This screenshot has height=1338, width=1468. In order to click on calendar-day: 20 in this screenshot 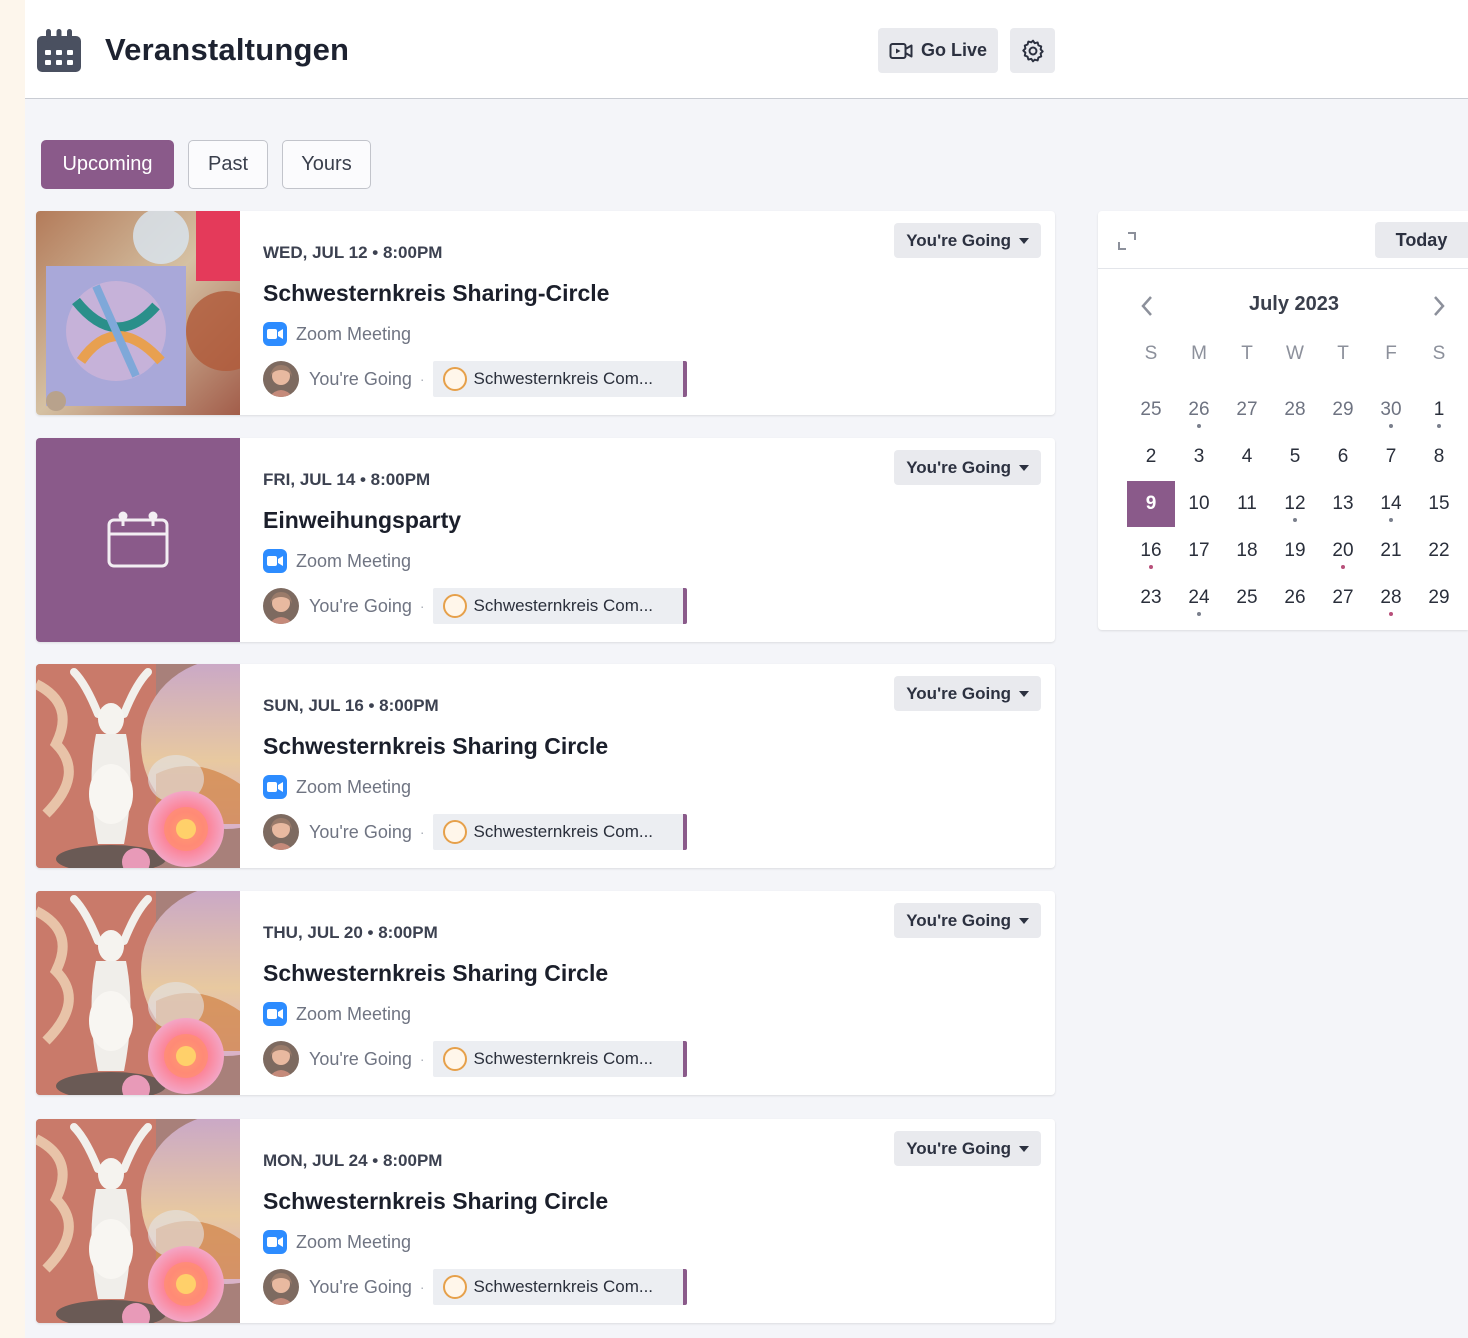, I will do `click(1343, 551)`.